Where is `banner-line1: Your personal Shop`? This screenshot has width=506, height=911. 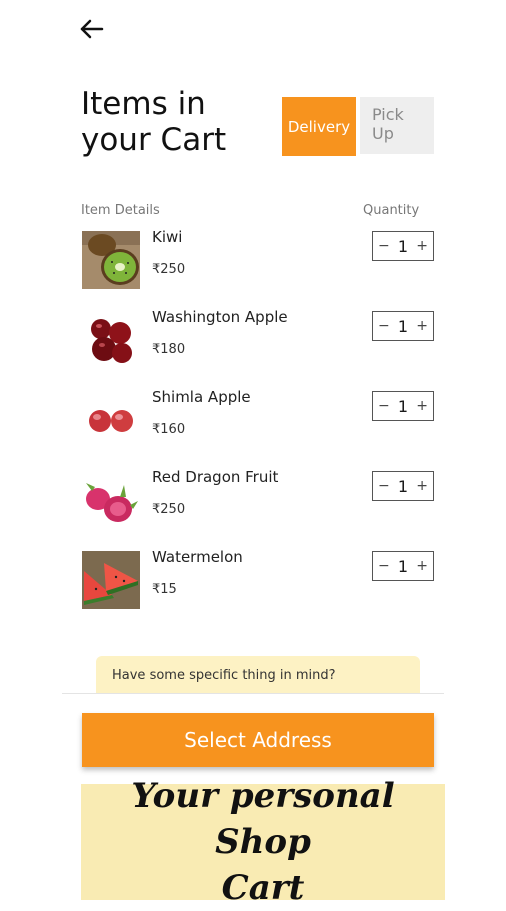
banner-line1: Your personal Shop is located at coordinates (263, 819).